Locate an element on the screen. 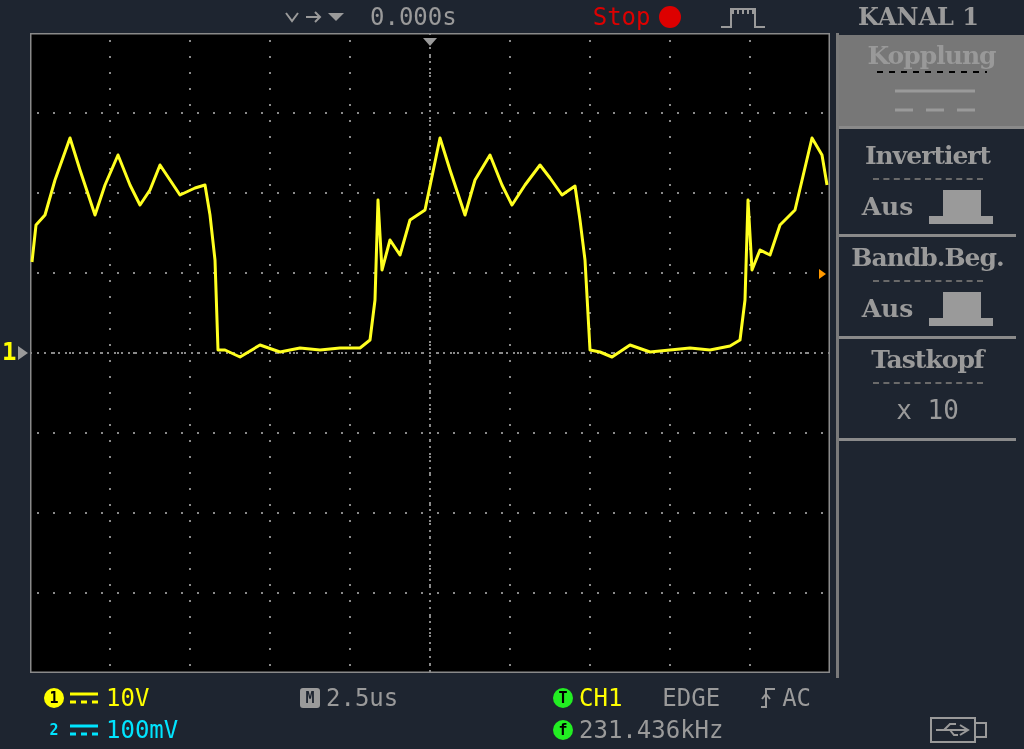 The width and height of the screenshot is (1024, 749). menu-item: Invertiert Aus is located at coordinates (927, 186).